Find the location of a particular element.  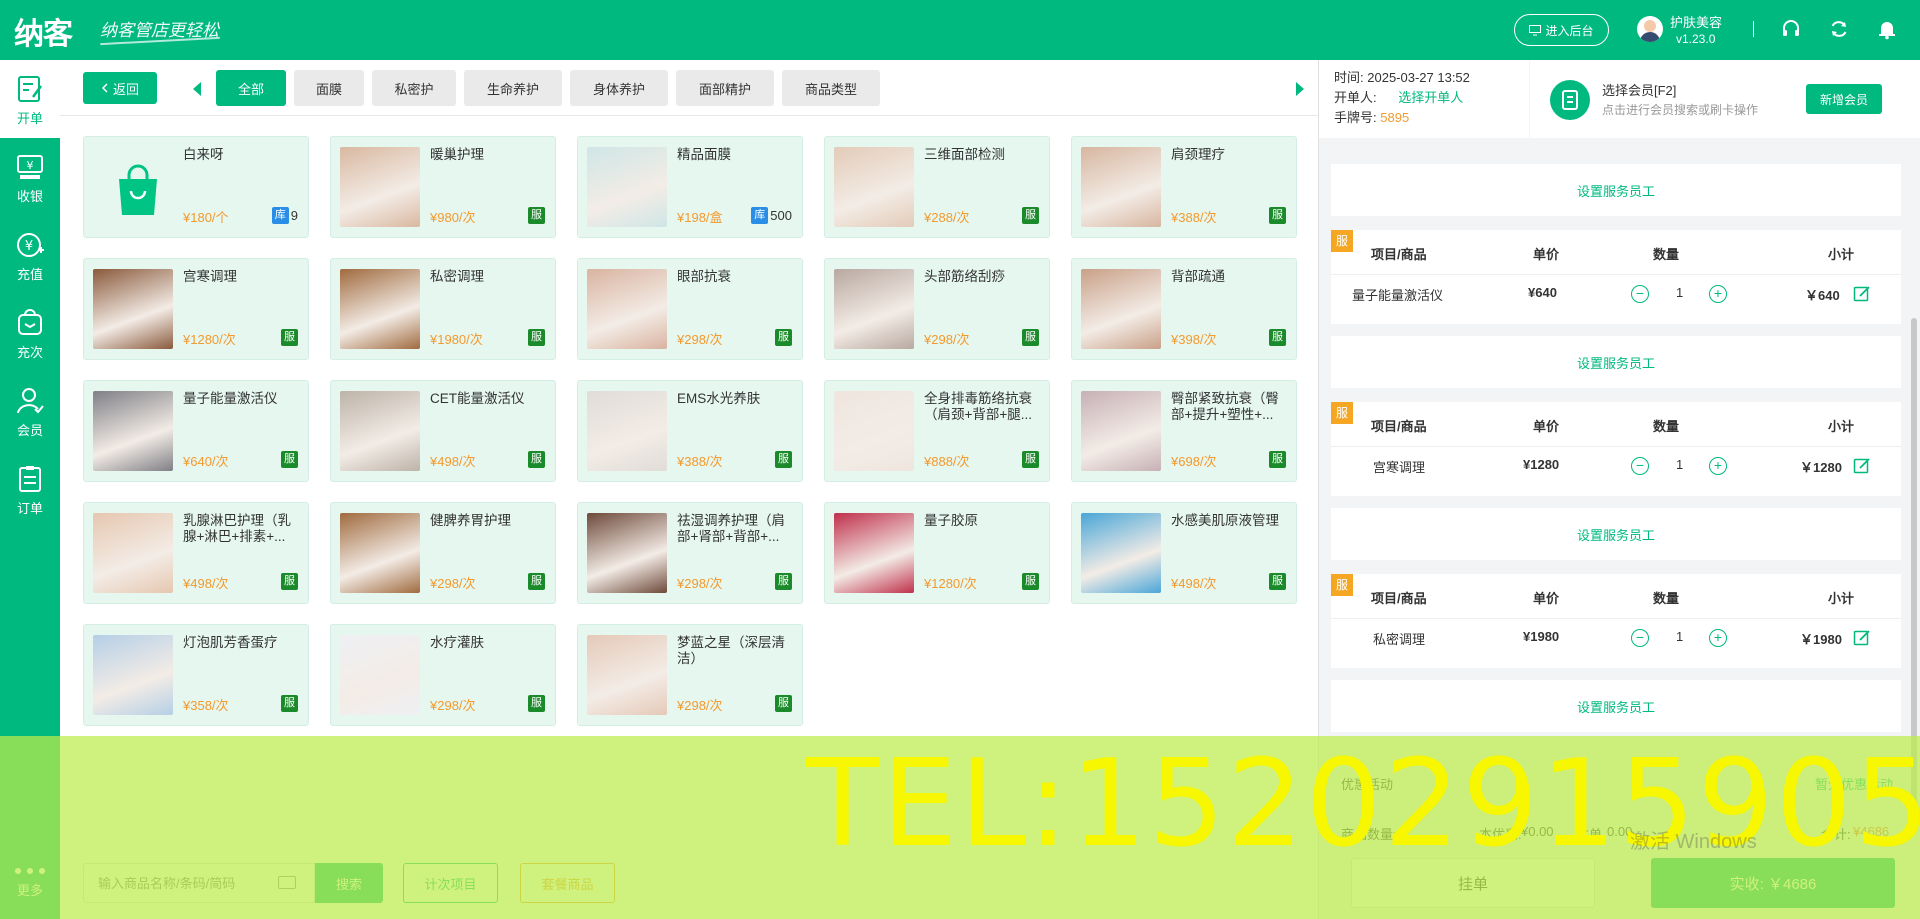

select-opener-link: 选择开单人 is located at coordinates (1430, 97).